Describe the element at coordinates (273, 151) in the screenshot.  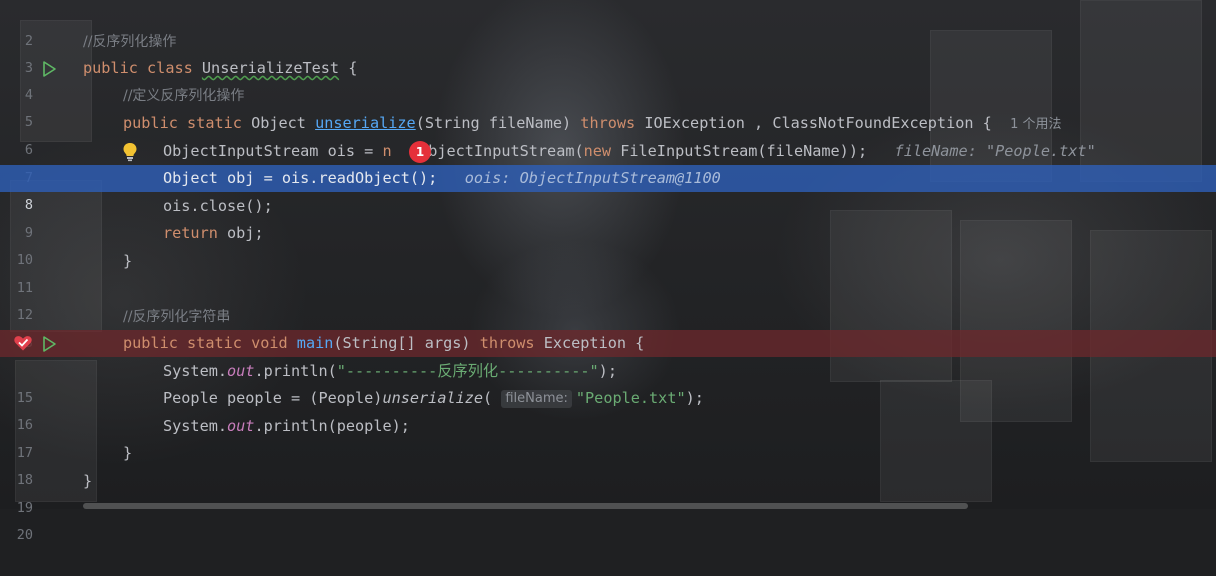
I see `code-text: ObjectInputStream ois =` at that location.